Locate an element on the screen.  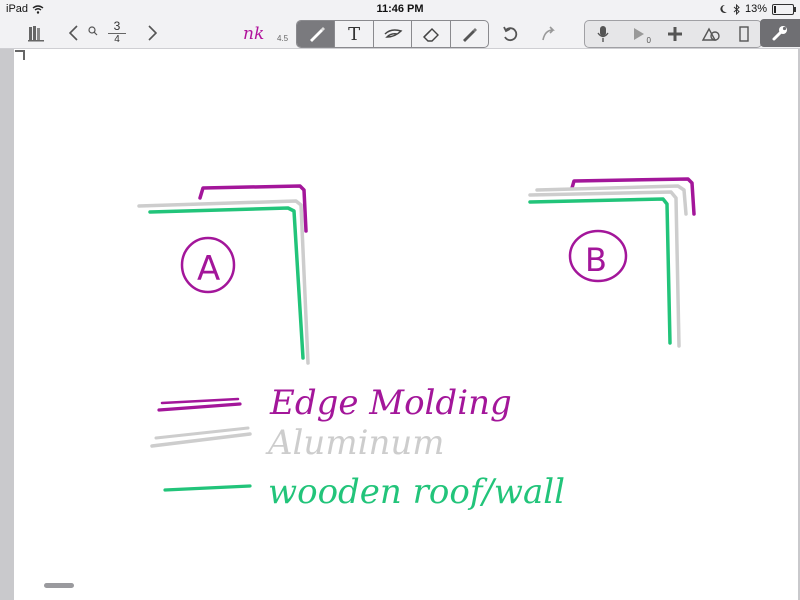
chevron-right-icon is located at coordinates (152, 33).